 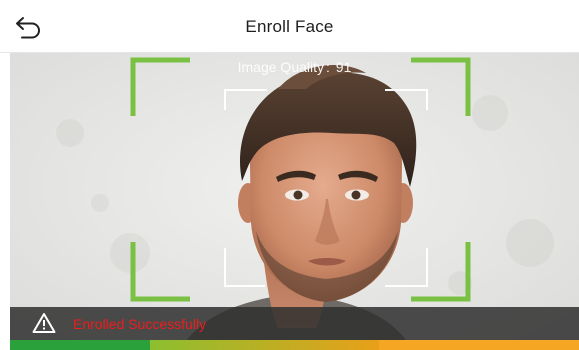 I want to click on image-quality-value: 91, so click(x=343, y=67).